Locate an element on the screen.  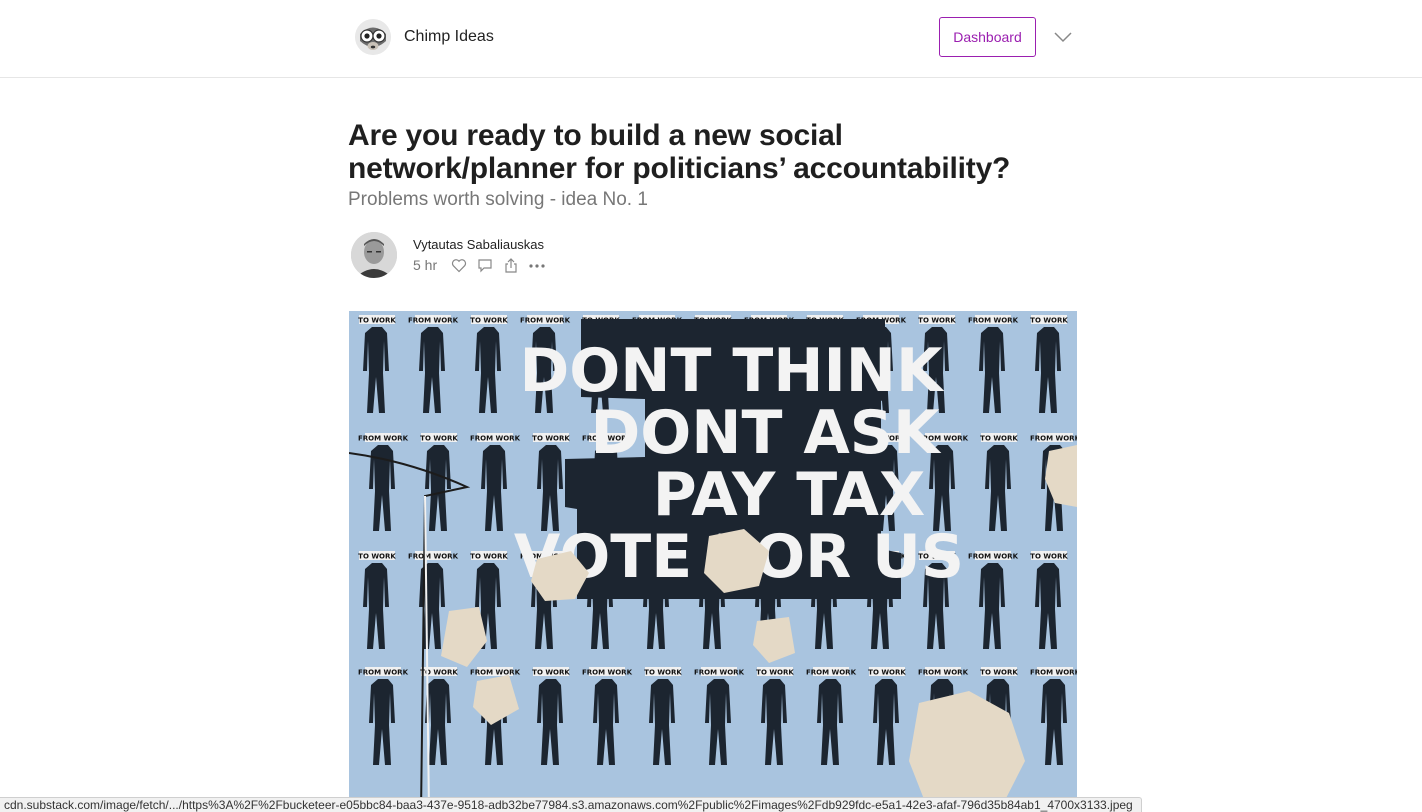
post-actions: 5 hr is located at coordinates (483, 265).